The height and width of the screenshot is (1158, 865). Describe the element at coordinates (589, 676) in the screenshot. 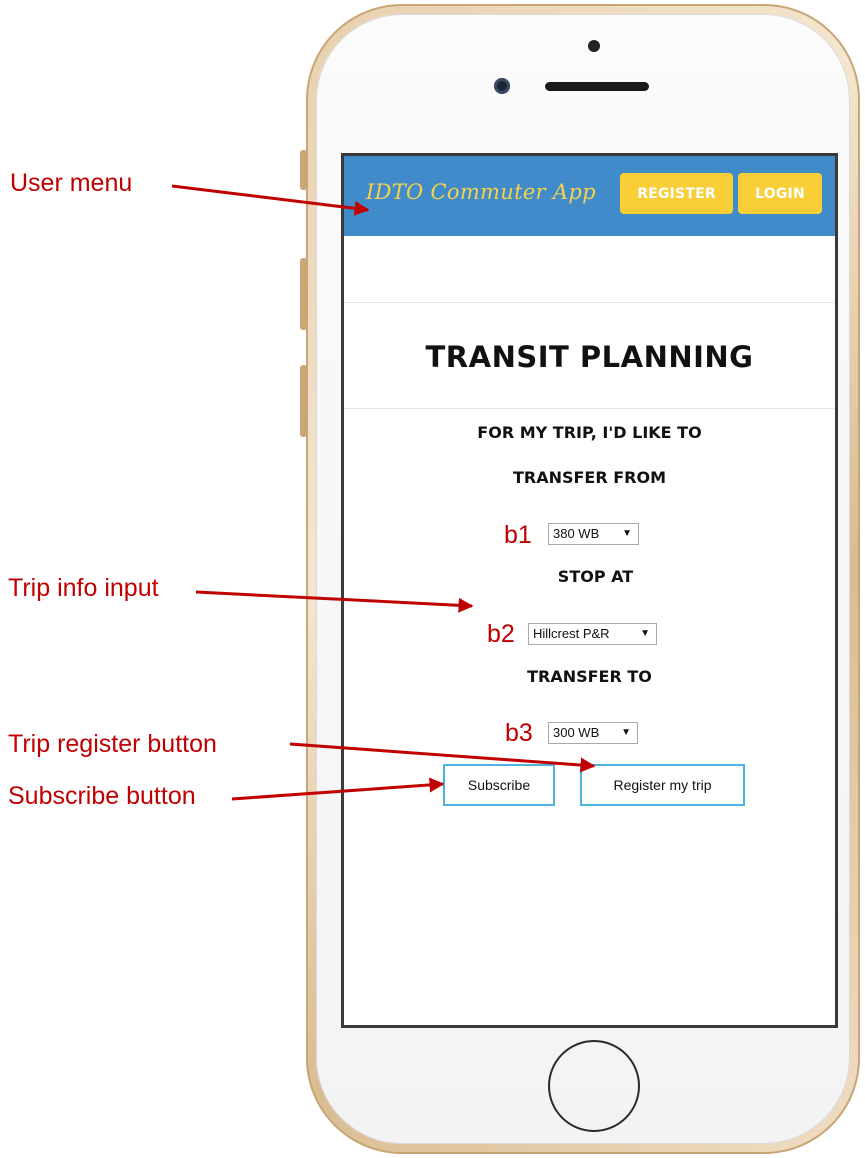

I see `transfer-to-label: TRANSFER TO` at that location.